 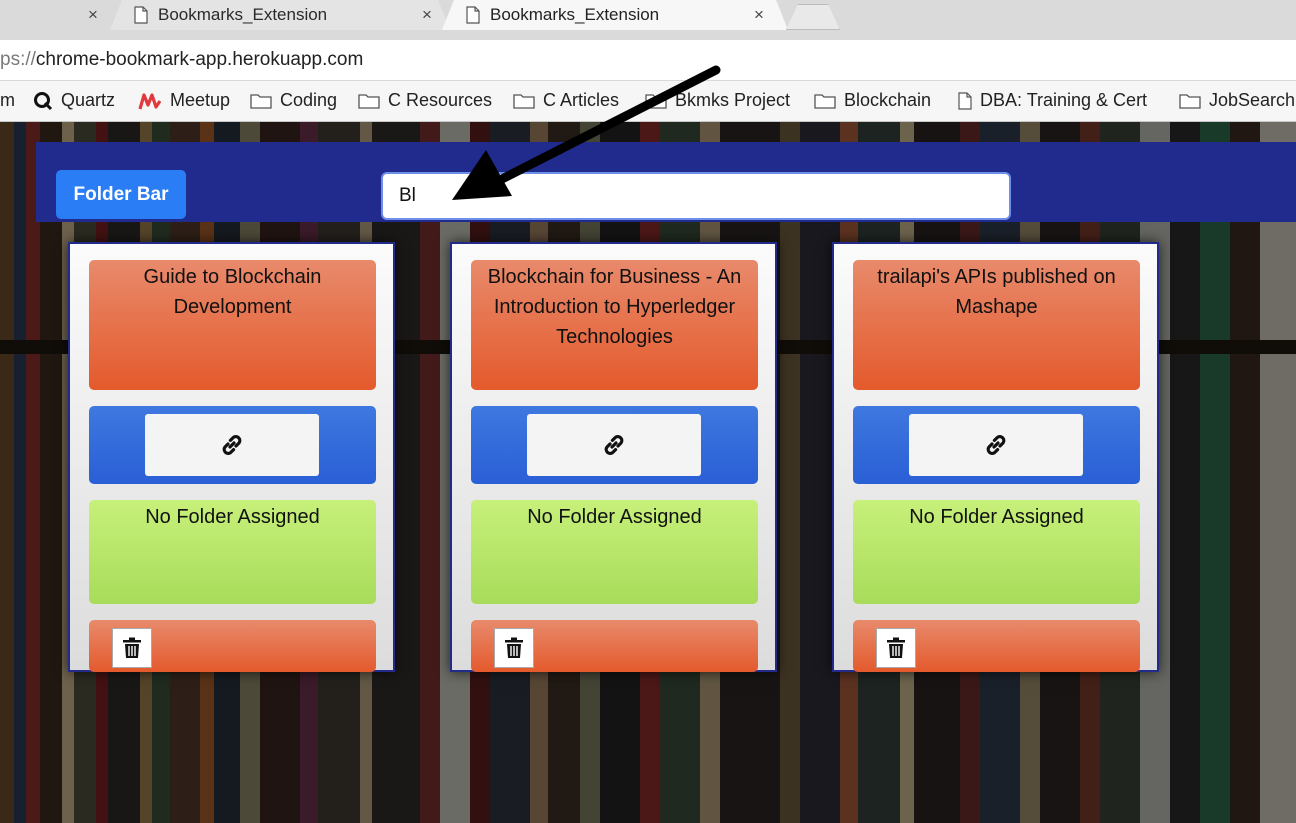 I want to click on quartz-icon, so click(x=43, y=100).